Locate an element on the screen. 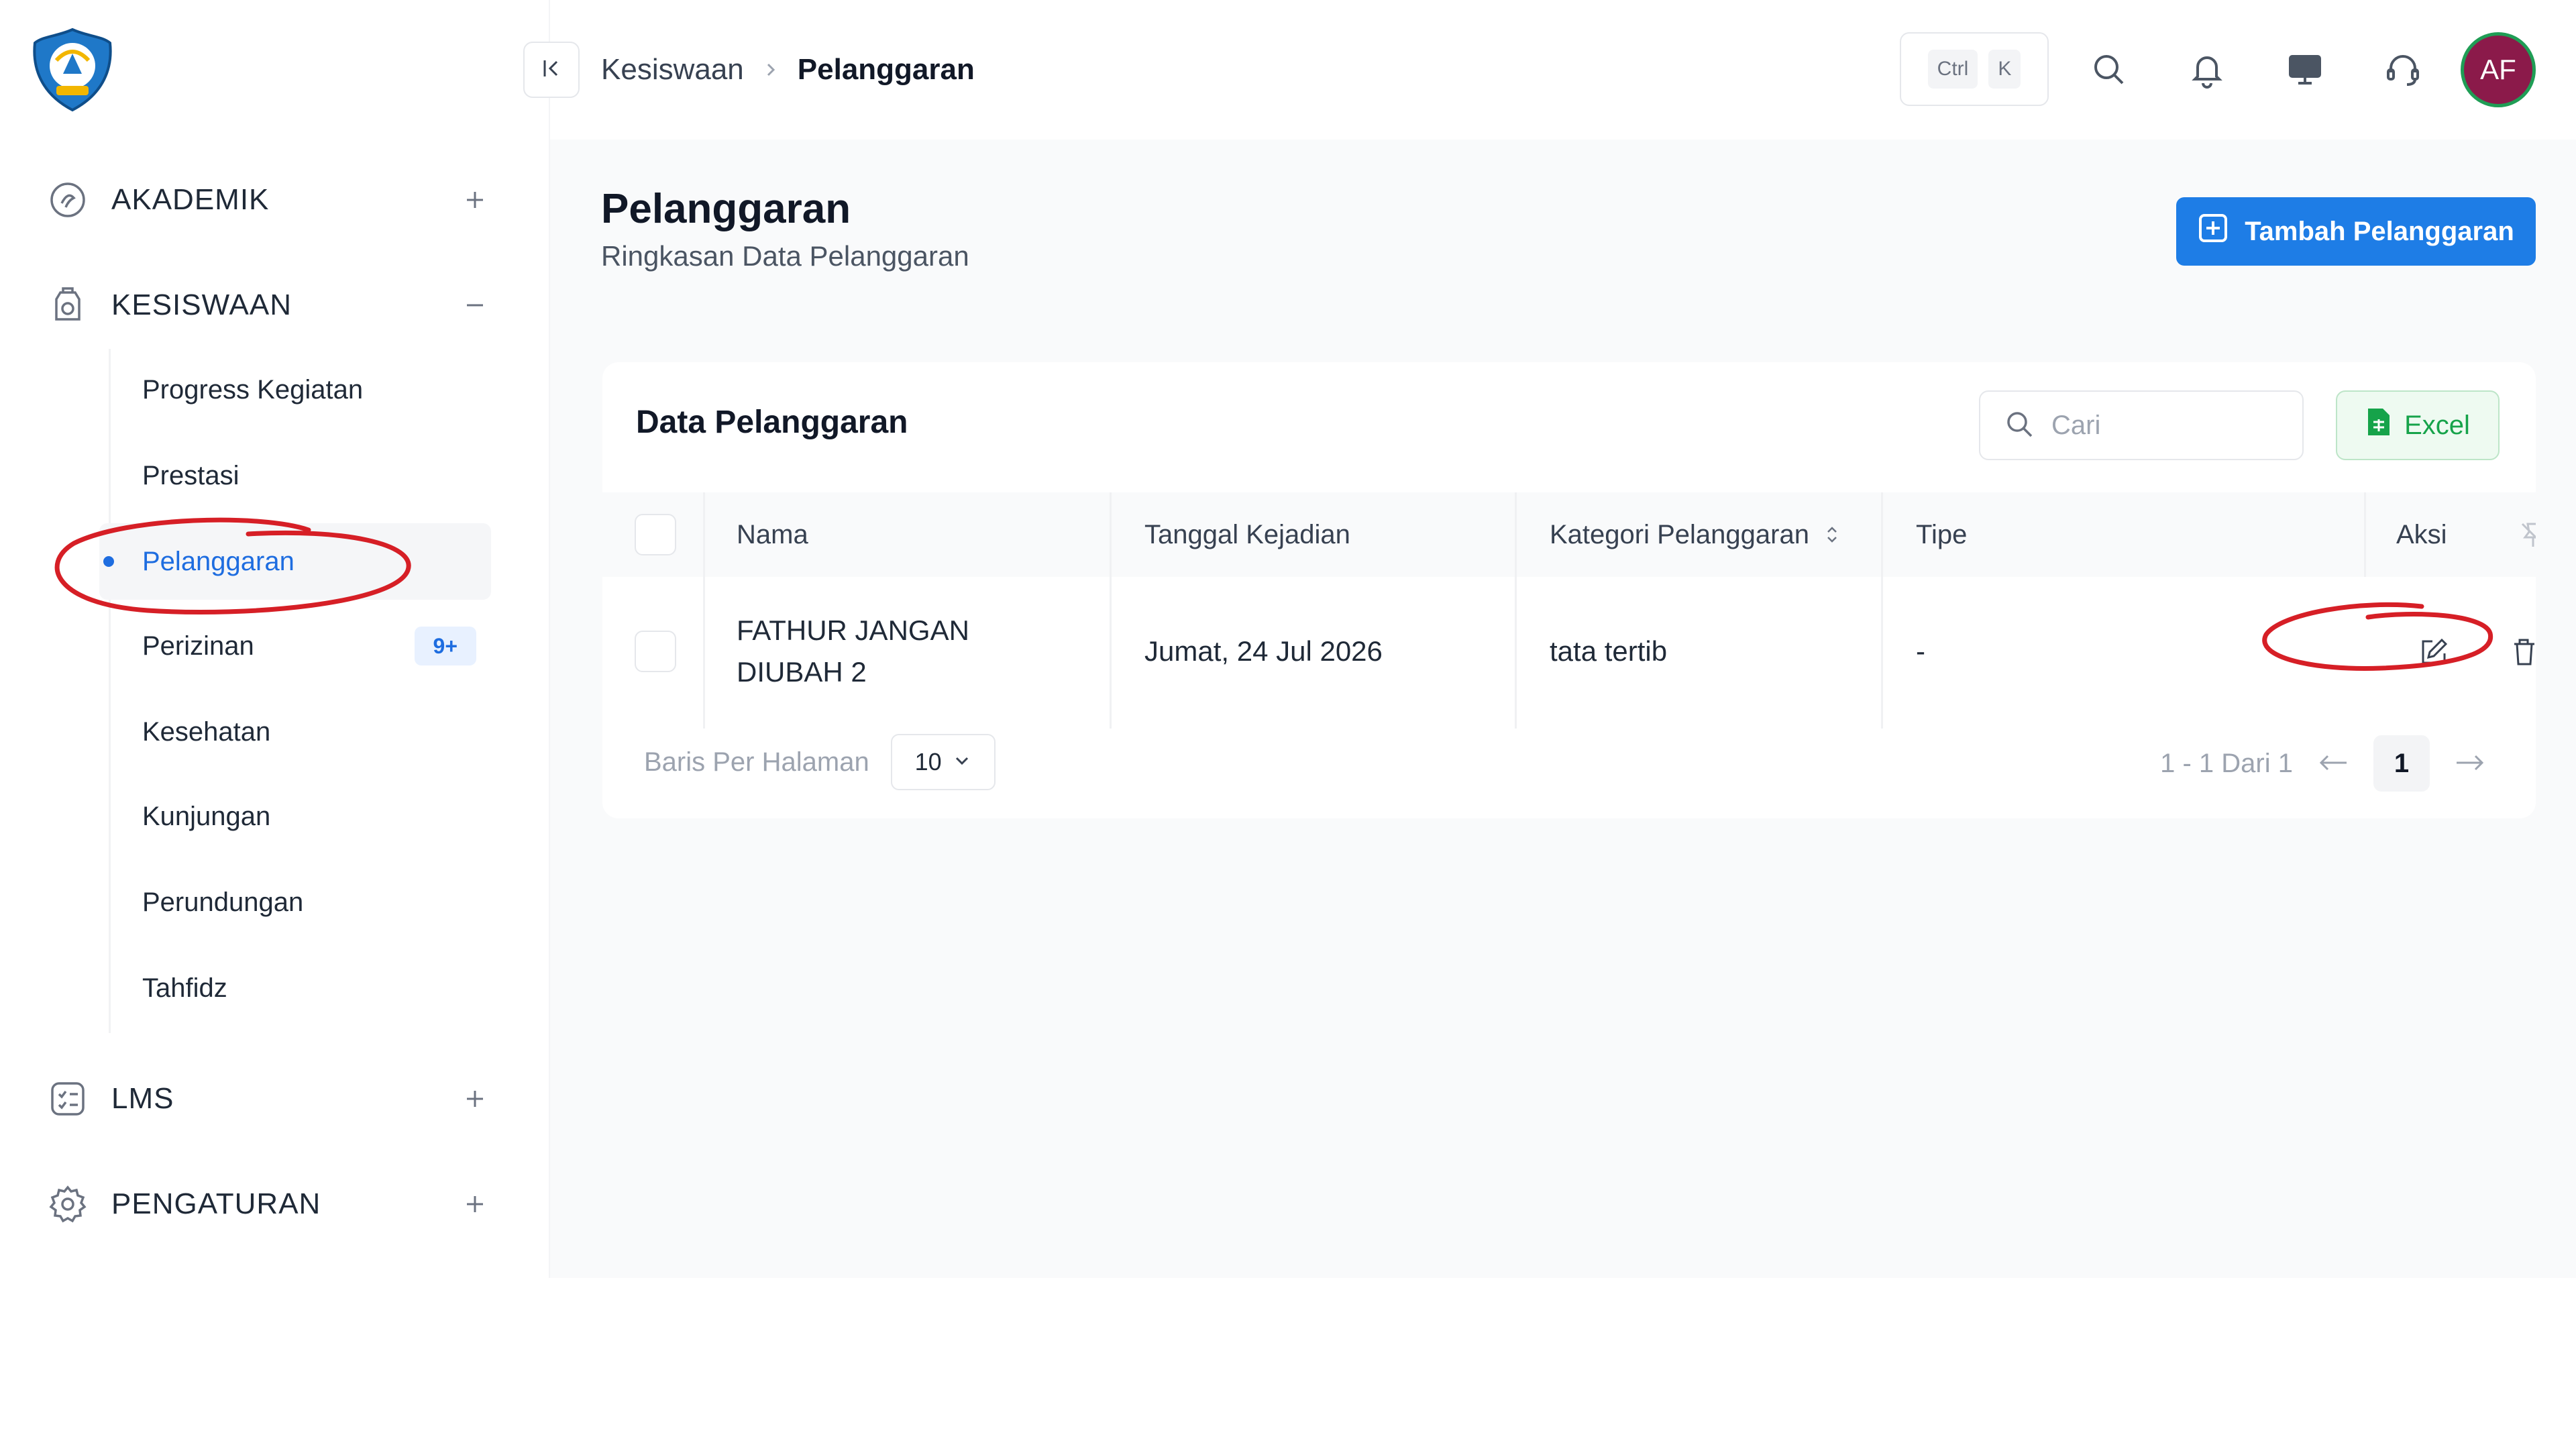 The height and width of the screenshot is (1449, 2576). sidebar-group-label: KESISWAAN is located at coordinates (201, 304).